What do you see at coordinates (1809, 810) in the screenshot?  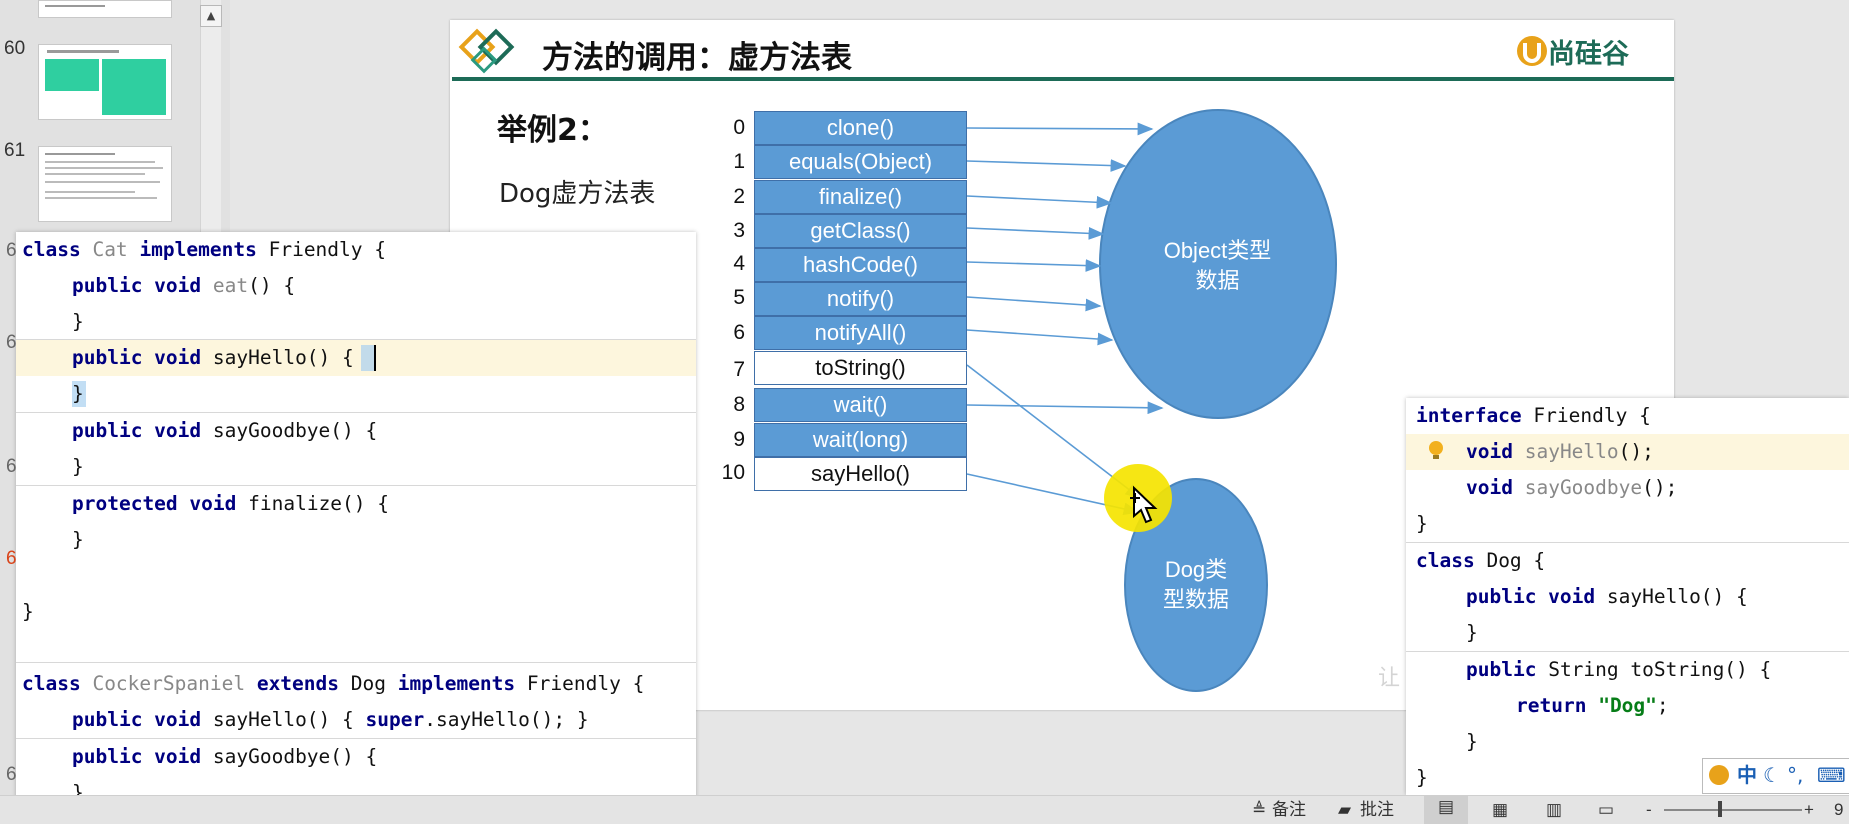 I see `zoom-in-button: +` at bounding box center [1809, 810].